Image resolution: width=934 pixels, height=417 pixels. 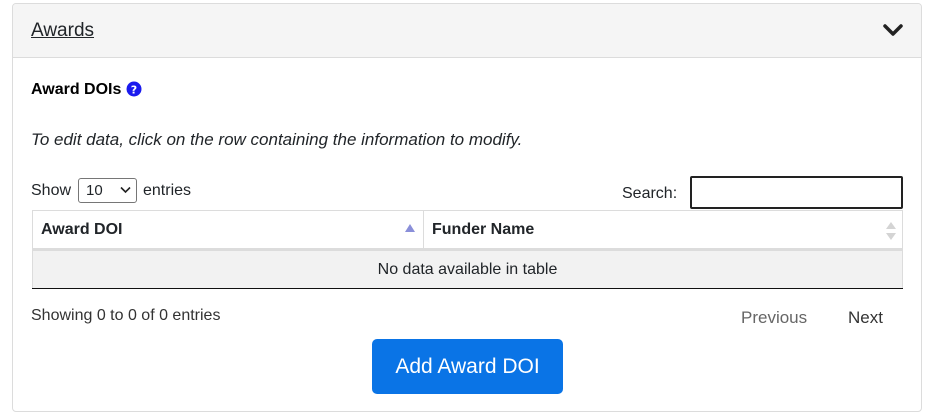 What do you see at coordinates (82, 229) in the screenshot?
I see `column-label: Award DOI` at bounding box center [82, 229].